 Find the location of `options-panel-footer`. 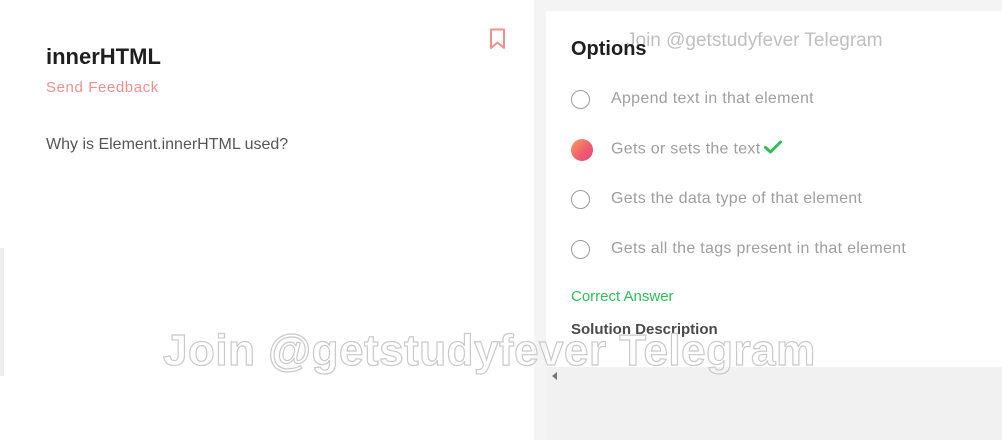

options-panel-footer is located at coordinates (774, 403).